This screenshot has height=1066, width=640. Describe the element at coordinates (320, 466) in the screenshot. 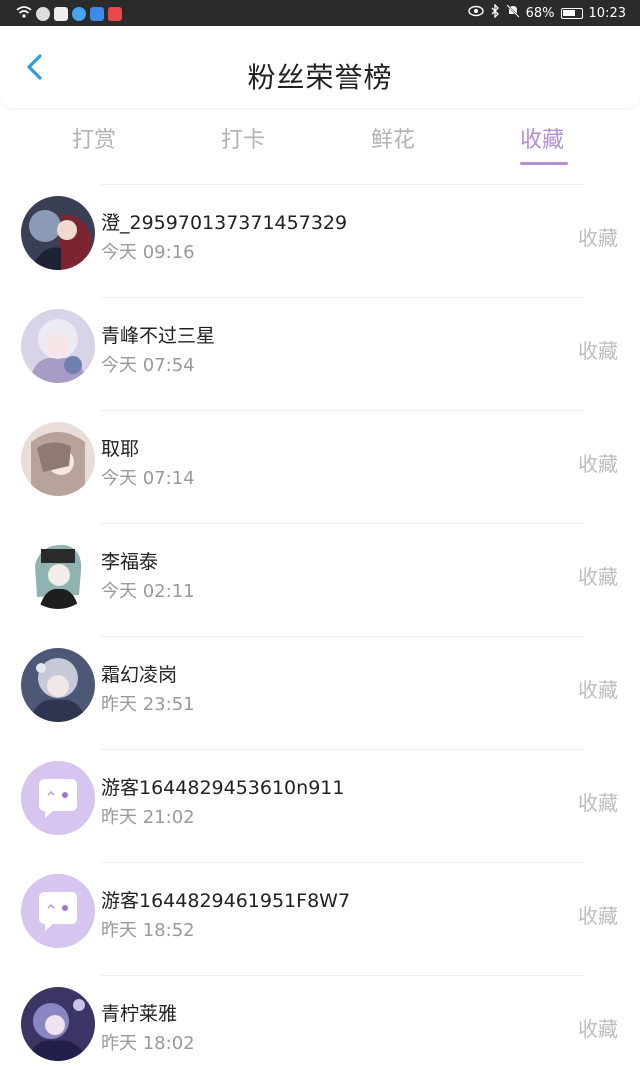

I see `list-item: 取耶 今天 07:14 收藏` at that location.